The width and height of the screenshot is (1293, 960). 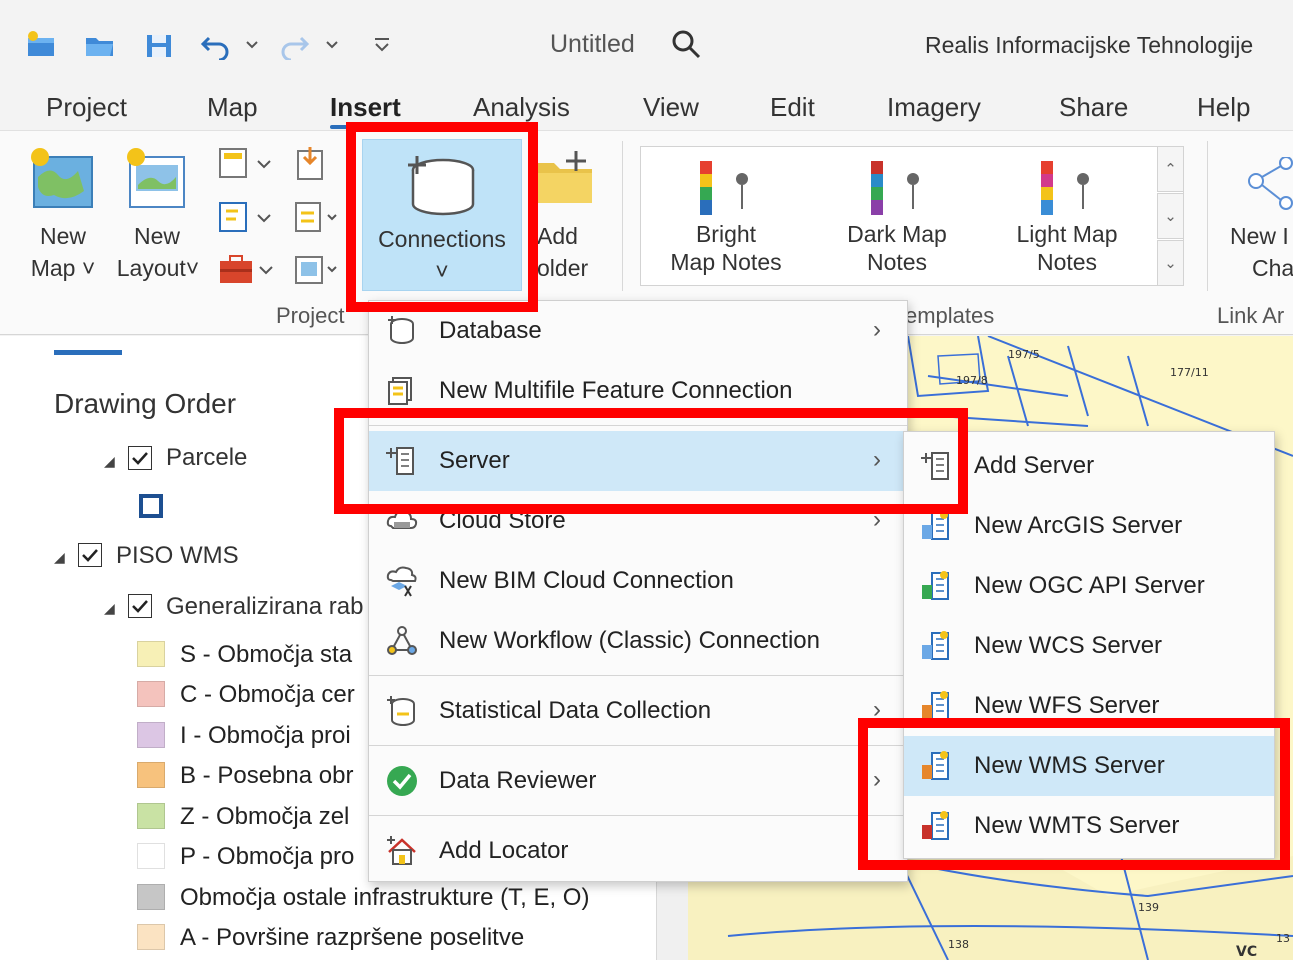 I want to click on tab-view: View, so click(x=671, y=107).